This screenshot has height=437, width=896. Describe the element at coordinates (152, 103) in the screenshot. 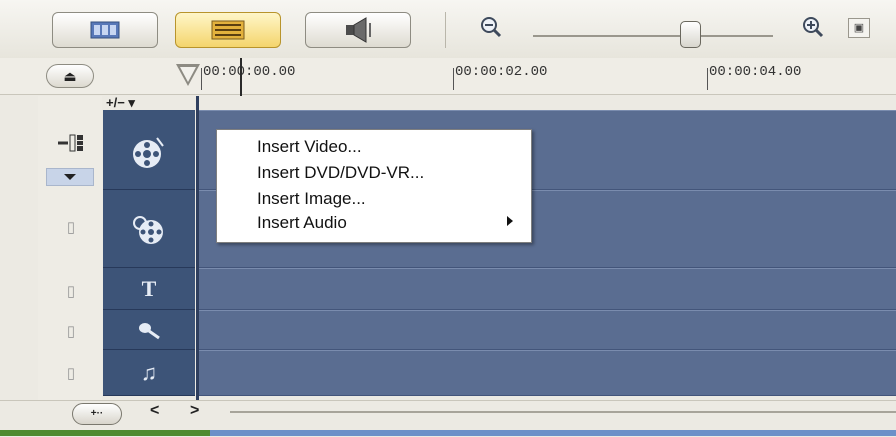

I see `add-remove-track-button: +/− ▾` at that location.